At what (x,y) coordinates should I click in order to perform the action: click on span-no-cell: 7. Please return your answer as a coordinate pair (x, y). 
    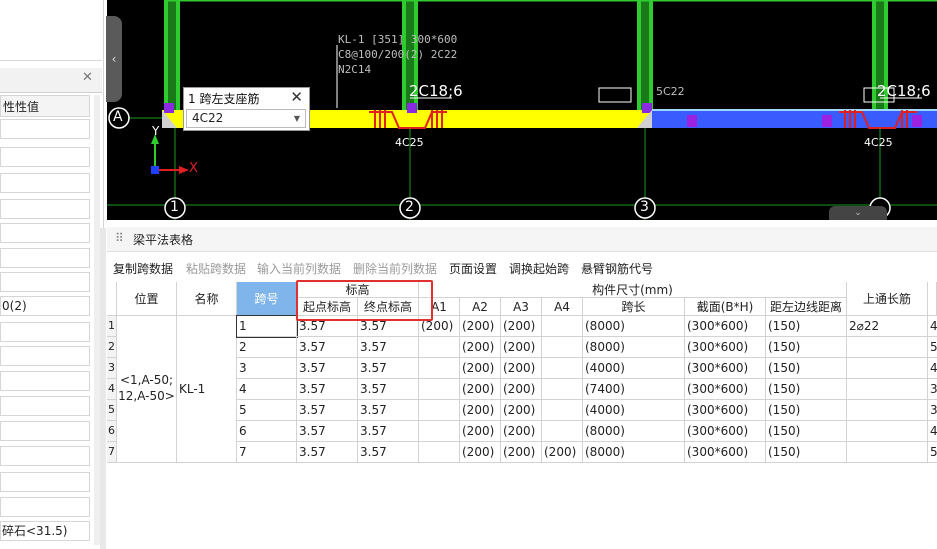
    Looking at the image, I should click on (267, 452).